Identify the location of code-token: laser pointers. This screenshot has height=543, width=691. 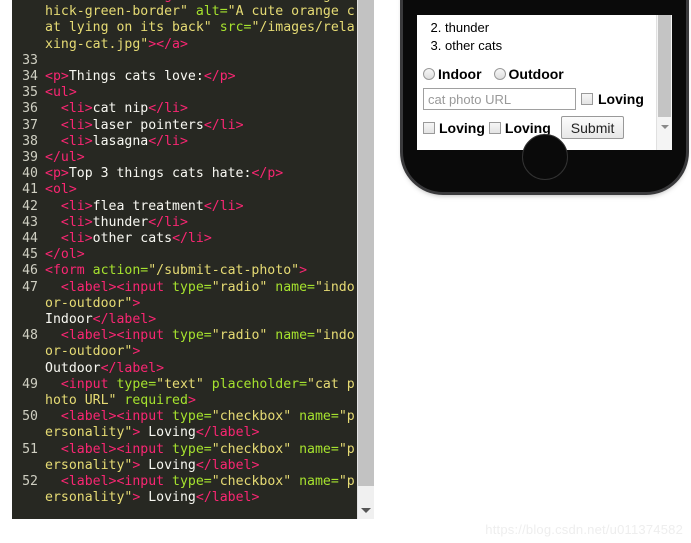
(148, 125).